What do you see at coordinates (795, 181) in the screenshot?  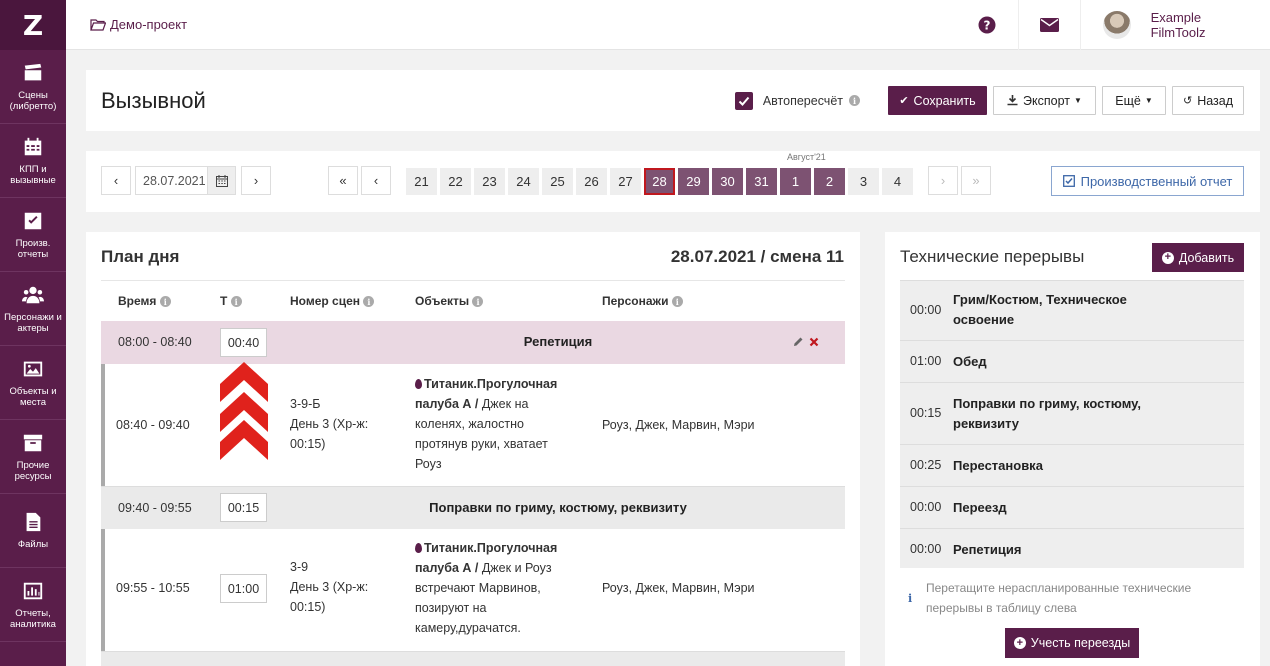 I see `day-button: 1` at bounding box center [795, 181].